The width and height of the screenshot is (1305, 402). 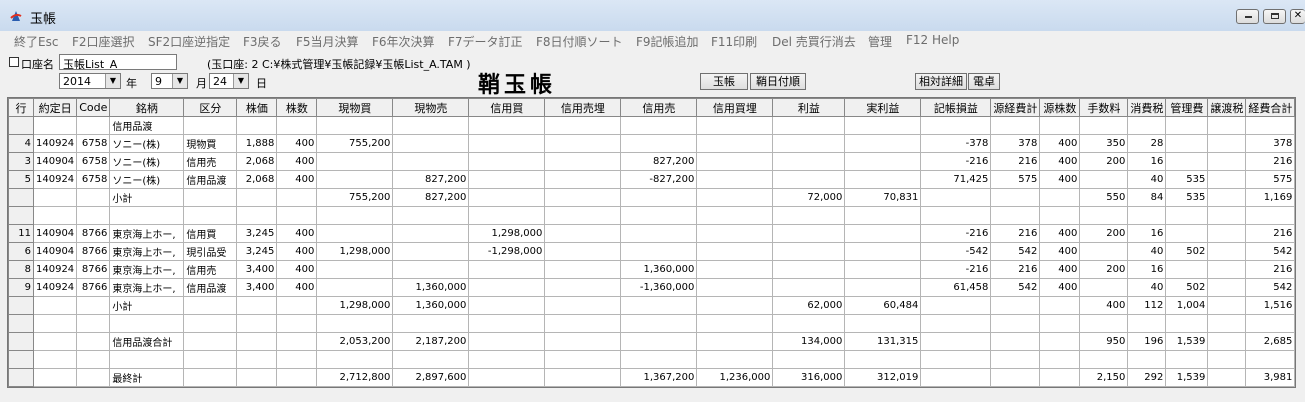 What do you see at coordinates (1247, 16) in the screenshot?
I see `minimize-button` at bounding box center [1247, 16].